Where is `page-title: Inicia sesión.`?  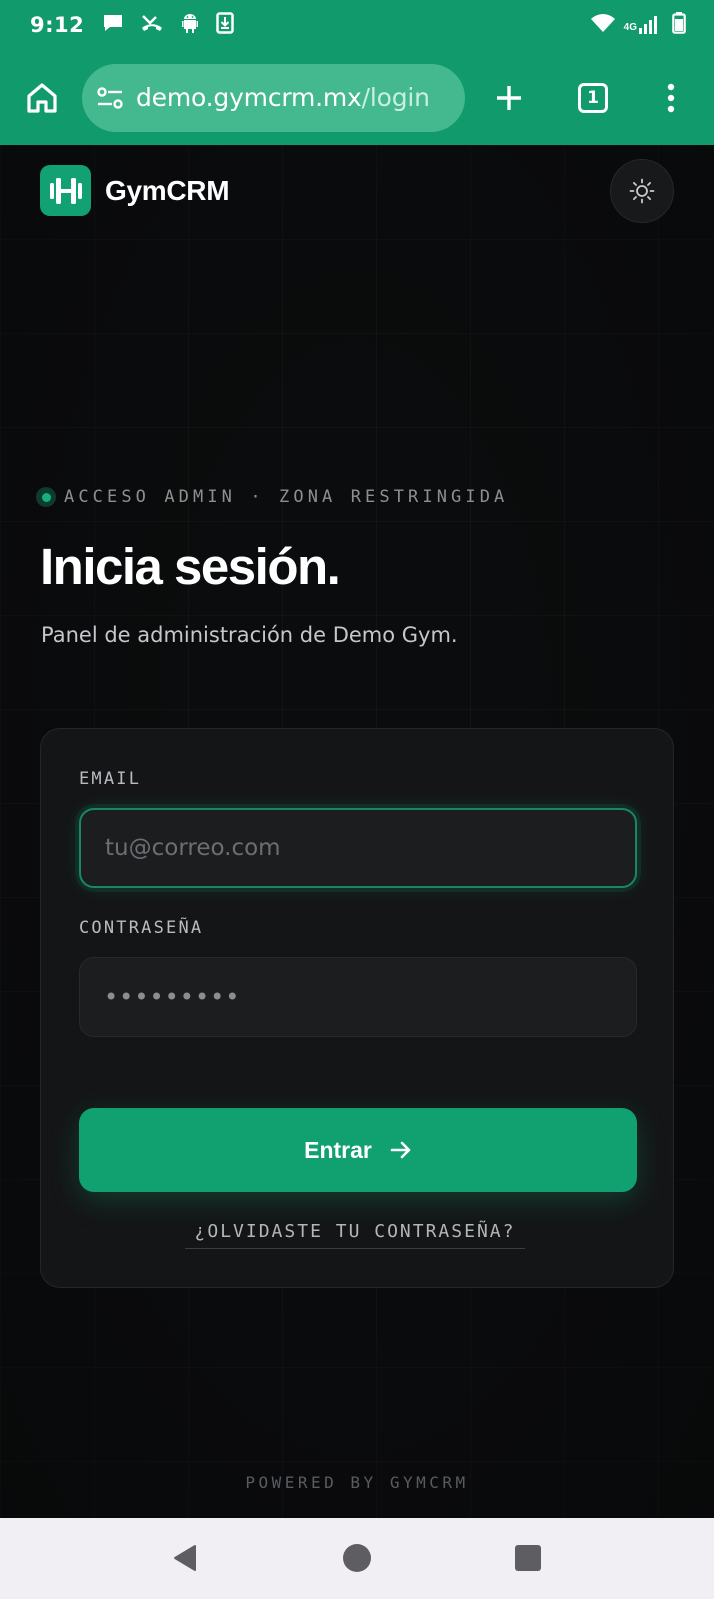
page-title: Inicia sesión. is located at coordinates (190, 566).